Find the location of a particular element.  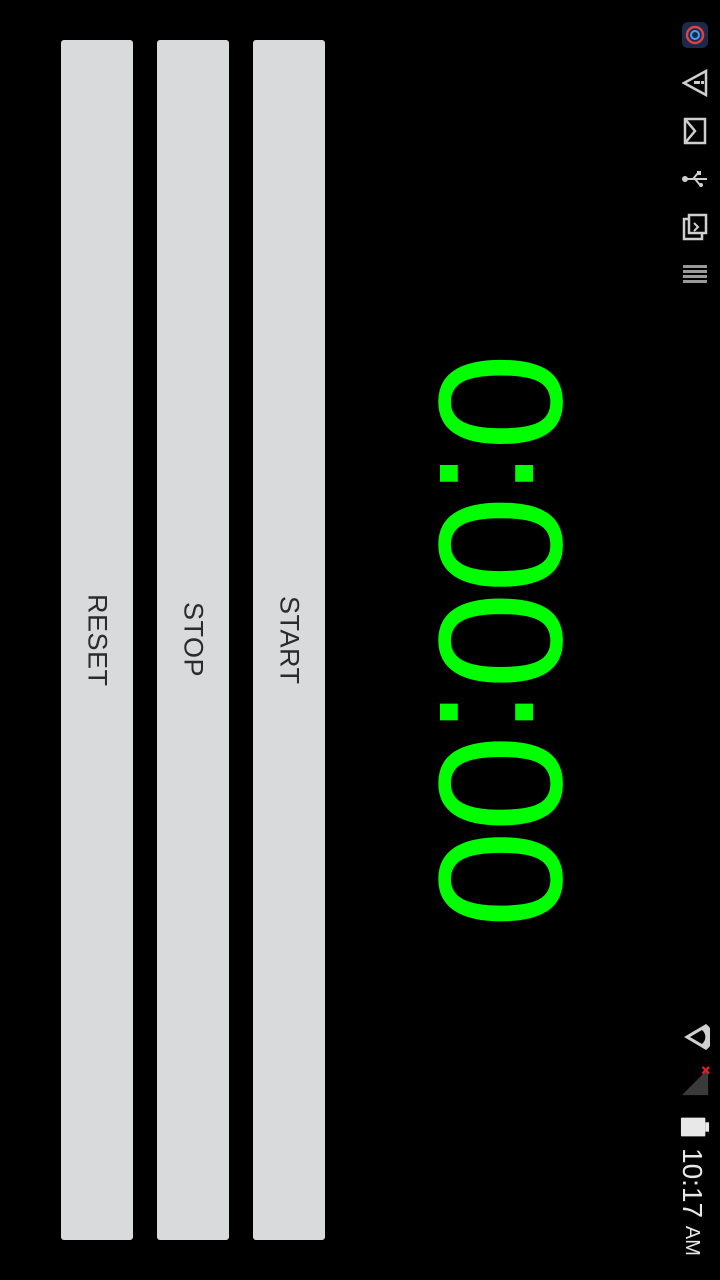

signal-icon is located at coordinates (695, 1081).